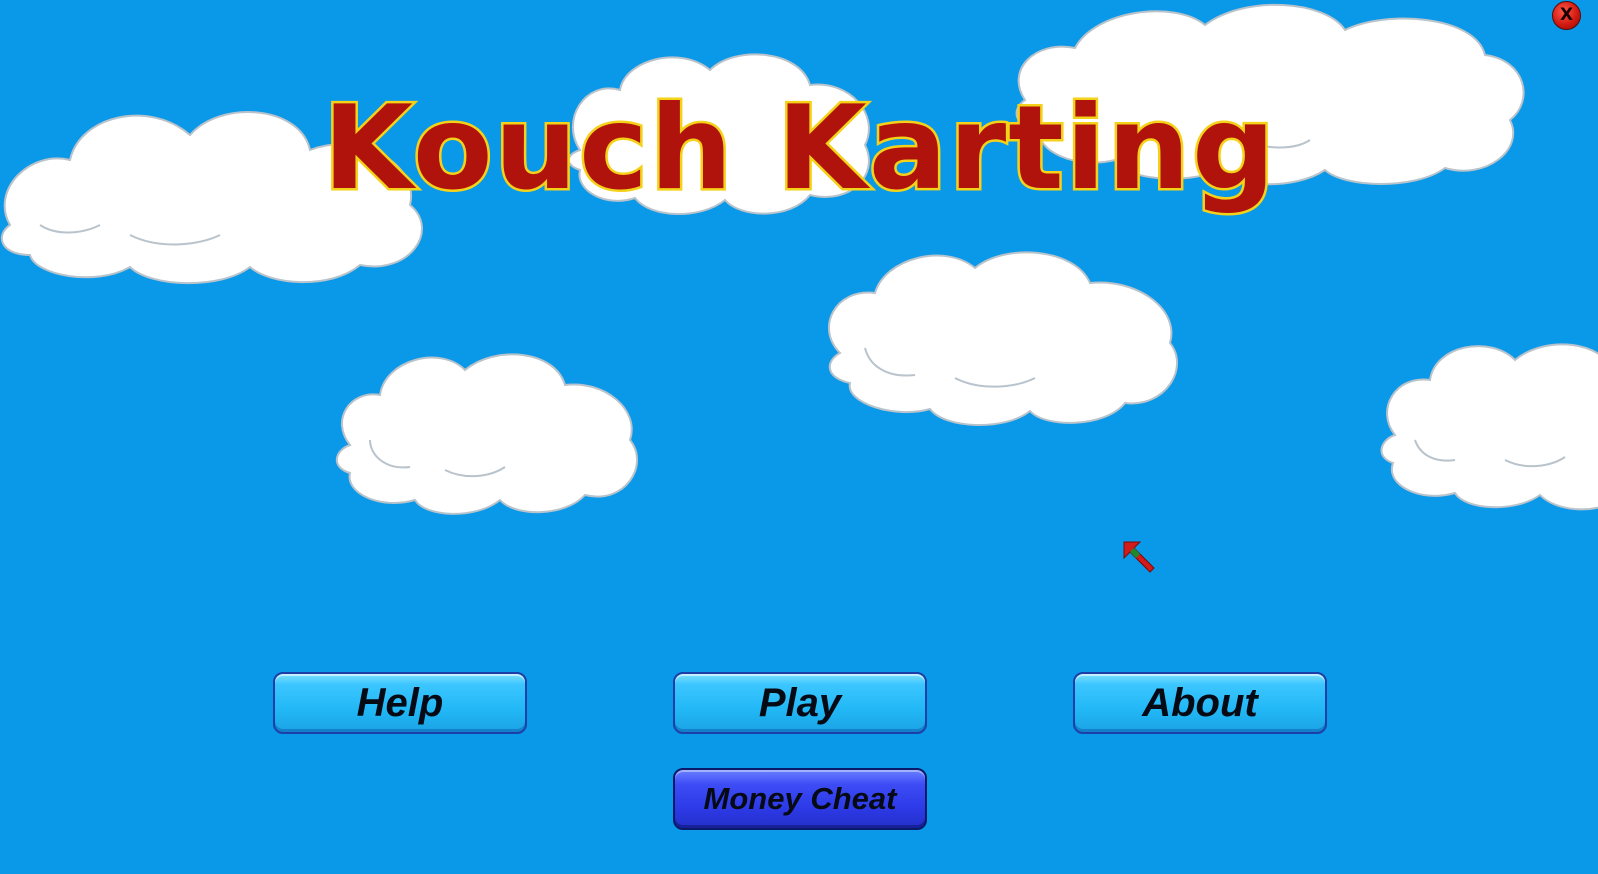 Image resolution: width=1598 pixels, height=874 pixels. I want to click on help-button-label: Help, so click(400, 703).